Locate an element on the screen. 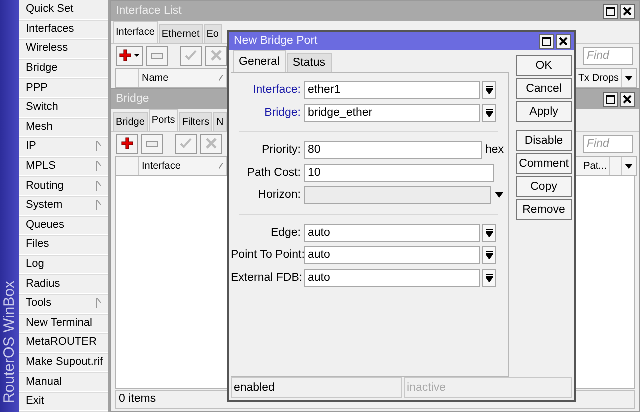  tab: Bridge is located at coordinates (130, 121).